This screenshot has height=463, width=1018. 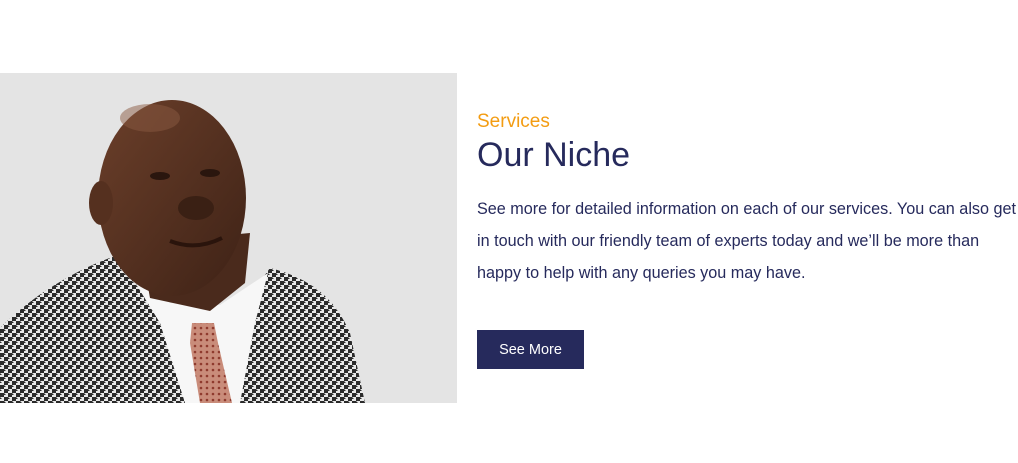 What do you see at coordinates (554, 155) in the screenshot?
I see `section-title: Our Niche` at bounding box center [554, 155].